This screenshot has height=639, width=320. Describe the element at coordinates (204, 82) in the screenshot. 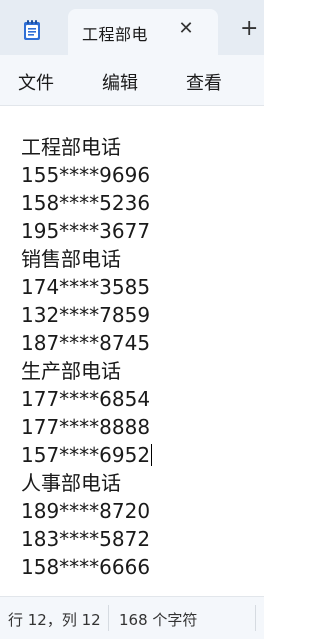

I see `menu-view: 查看` at that location.